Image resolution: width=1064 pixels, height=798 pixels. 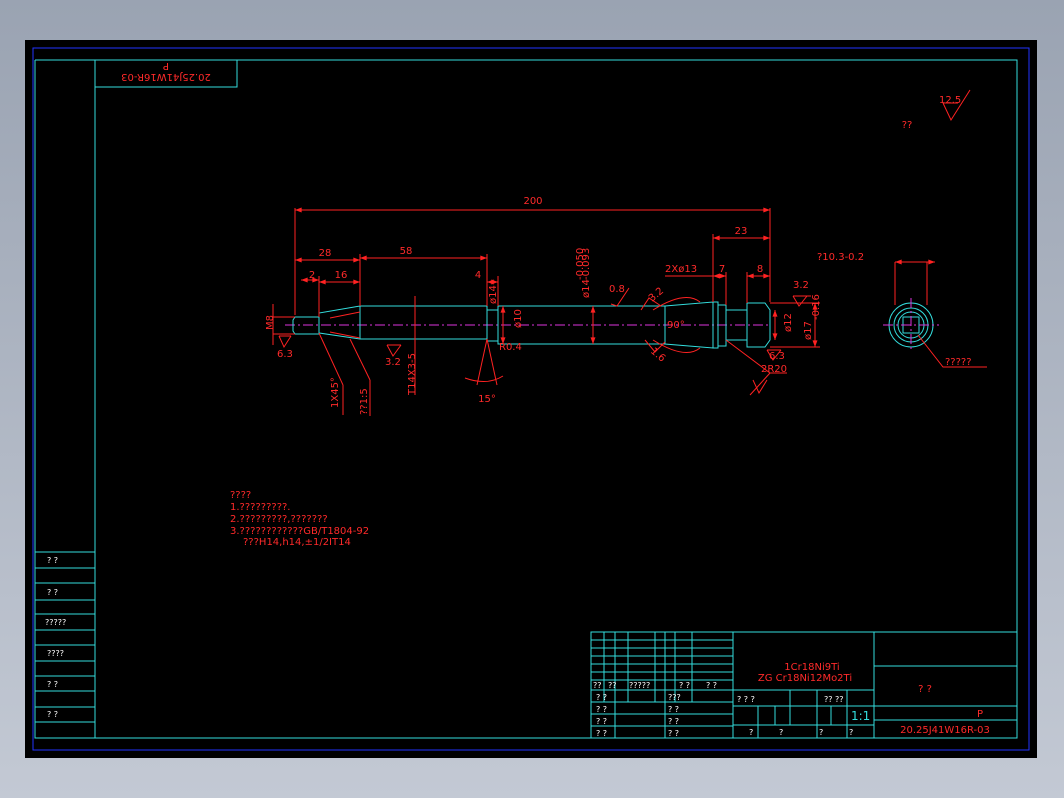 What do you see at coordinates (722, 269) in the screenshot?
I see `svg-text: 7` at bounding box center [722, 269].